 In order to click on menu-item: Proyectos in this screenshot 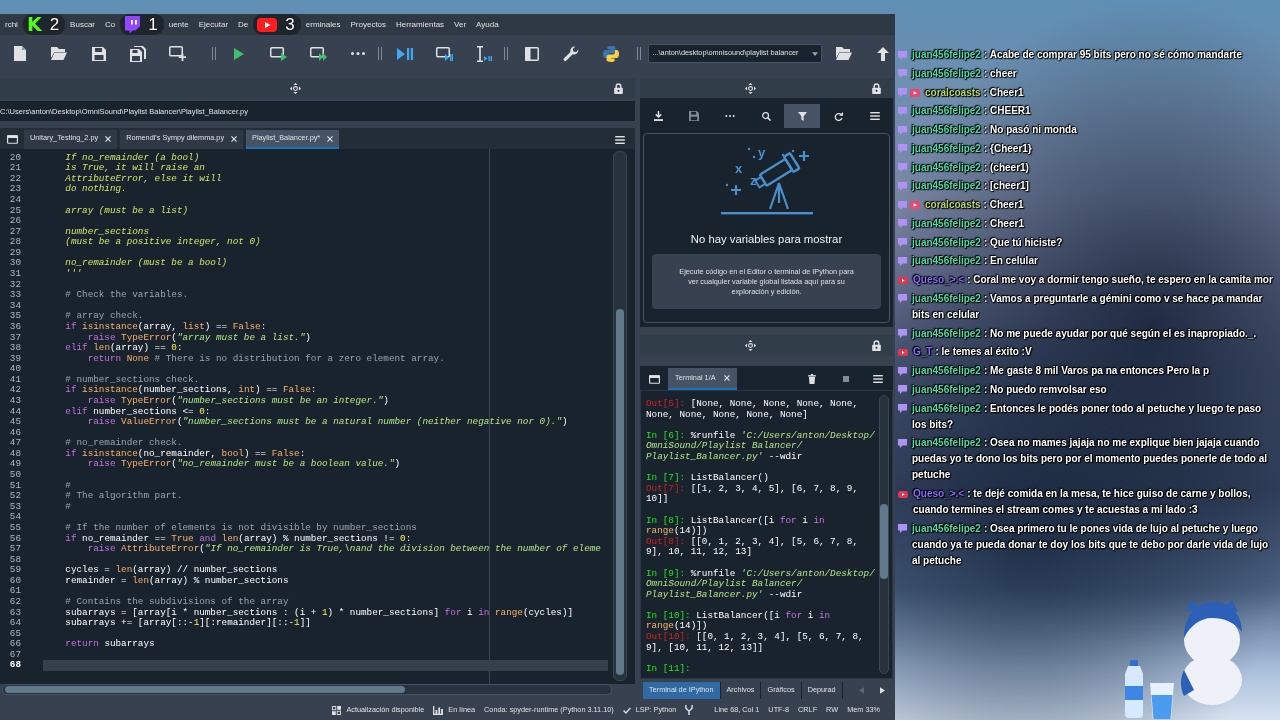, I will do `click(368, 24)`.